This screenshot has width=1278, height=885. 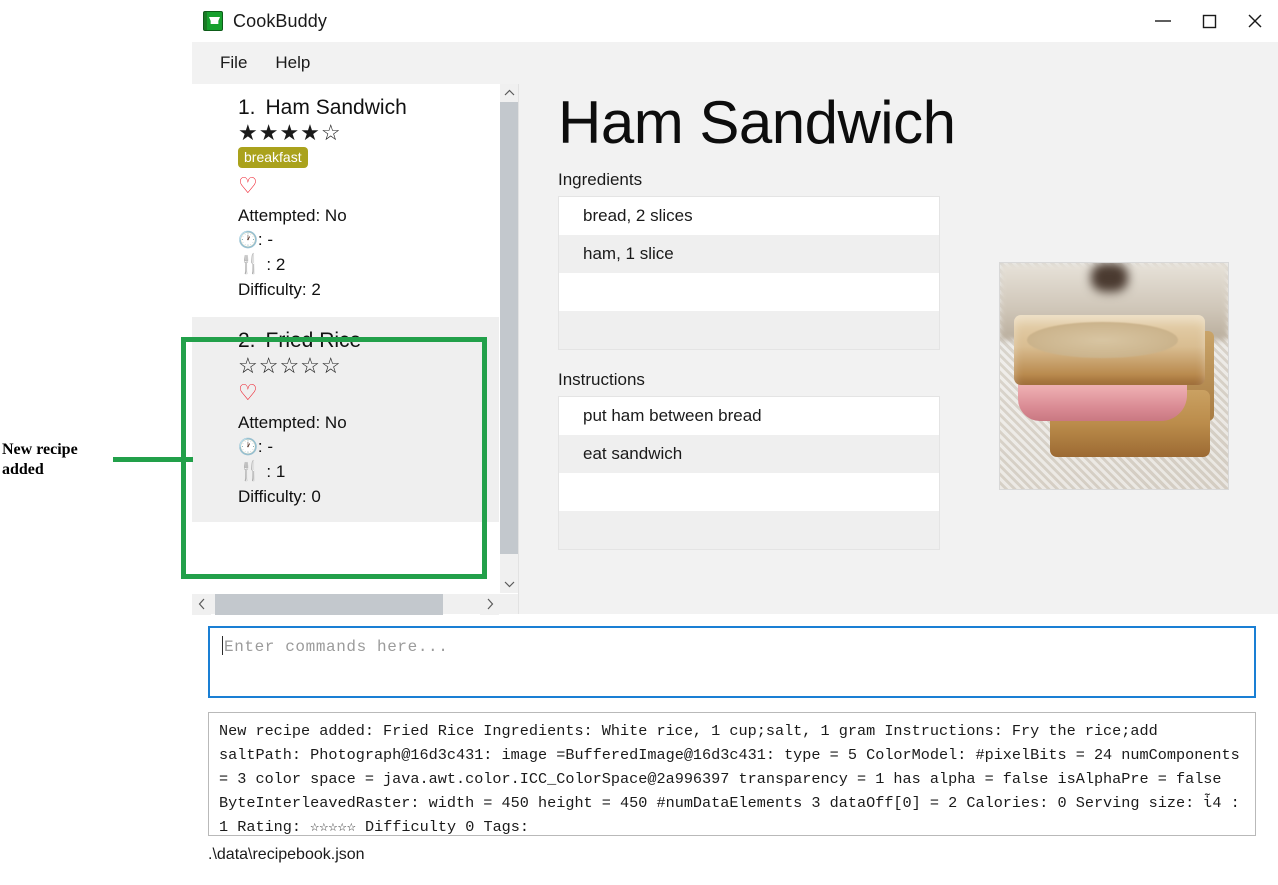 I want to click on window-controls, so click(x=1209, y=21).